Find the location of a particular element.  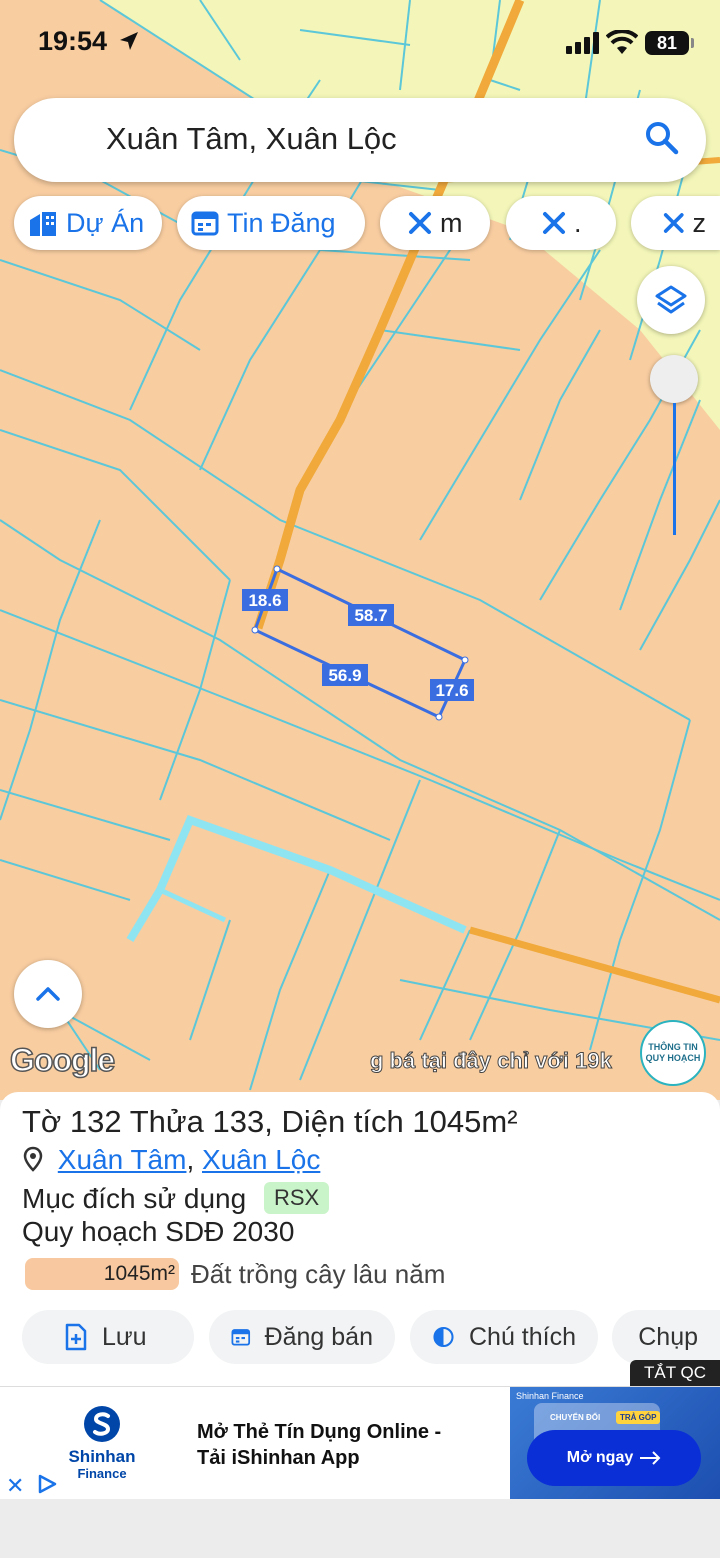

layers-button is located at coordinates (671, 300).